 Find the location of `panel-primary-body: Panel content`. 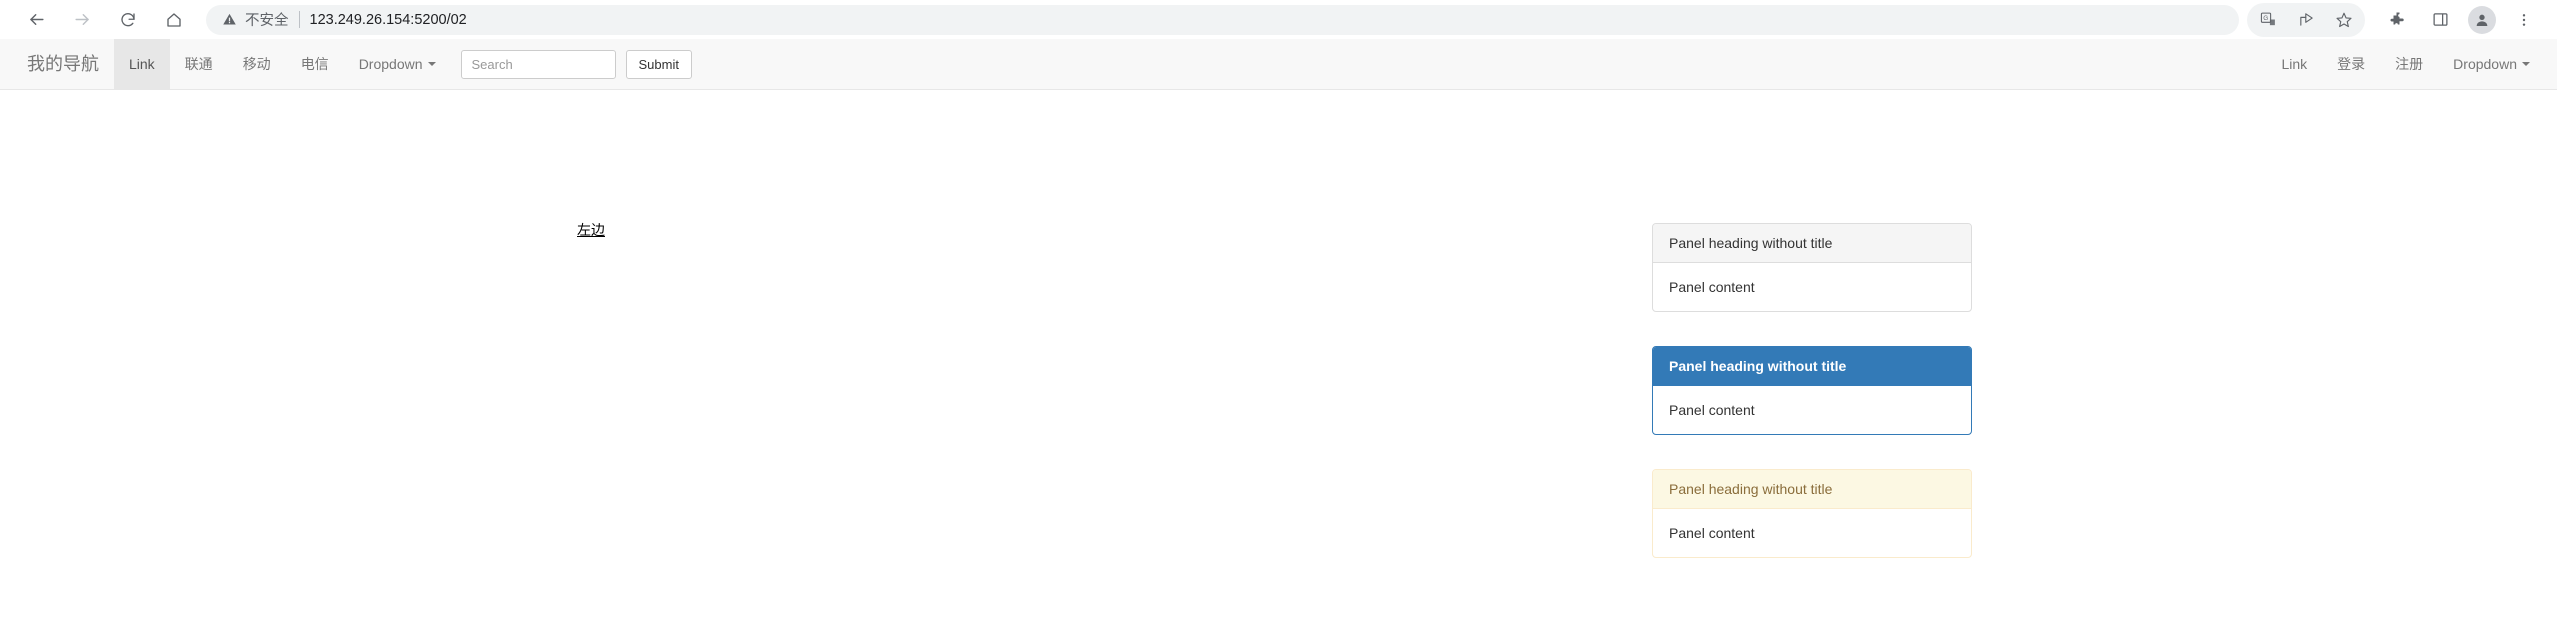

panel-primary-body: Panel content is located at coordinates (1712, 410).